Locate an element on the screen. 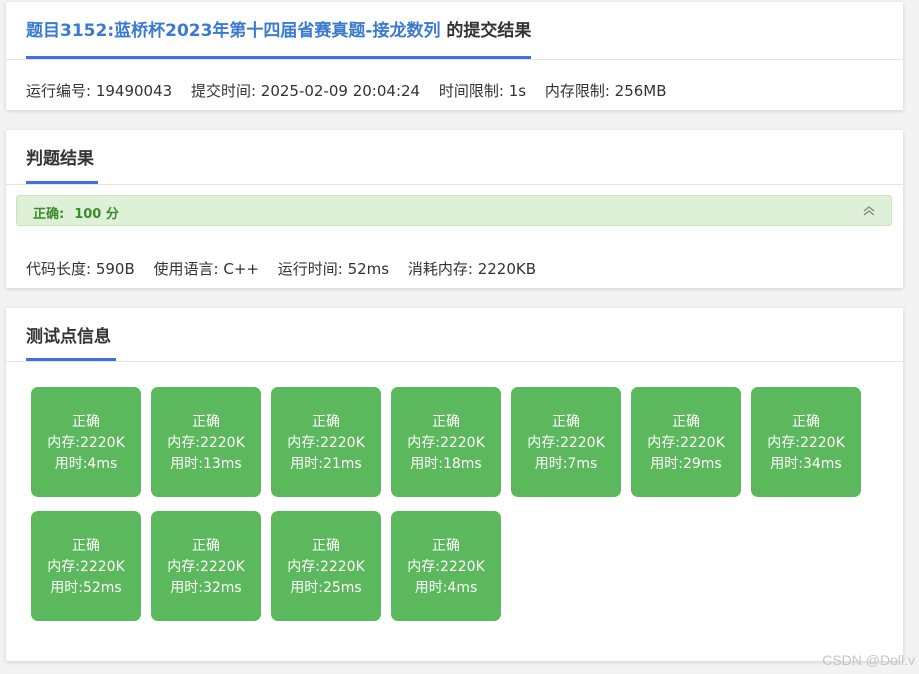  memory-limit: 内存限制: 256MB is located at coordinates (605, 91).